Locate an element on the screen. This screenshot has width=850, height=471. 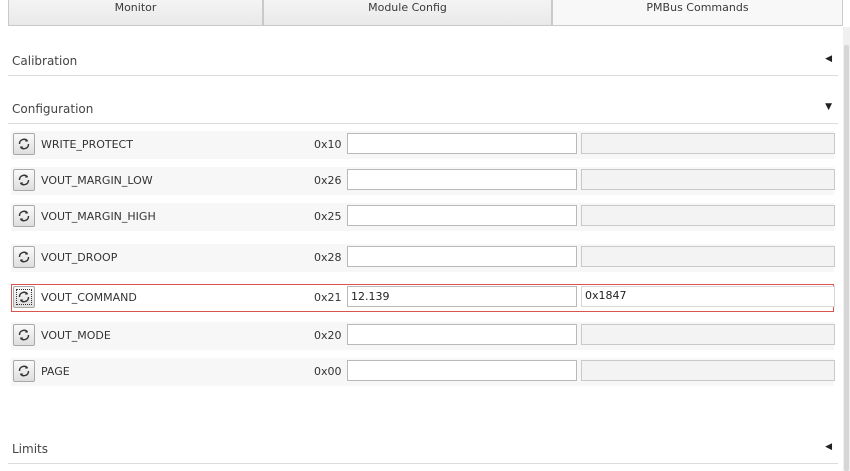
tab-label: PMBus Commands is located at coordinates (697, 7).